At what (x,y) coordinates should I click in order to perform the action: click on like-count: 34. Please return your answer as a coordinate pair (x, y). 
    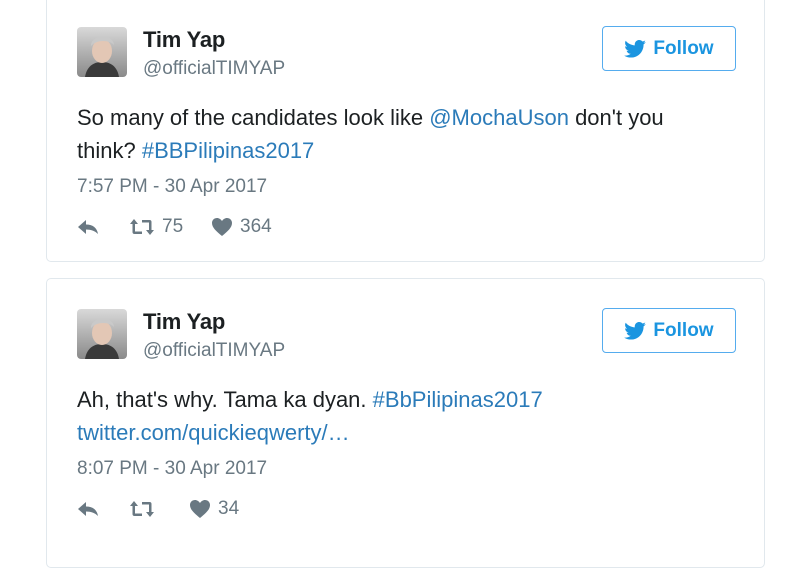
    Looking at the image, I should click on (229, 508).